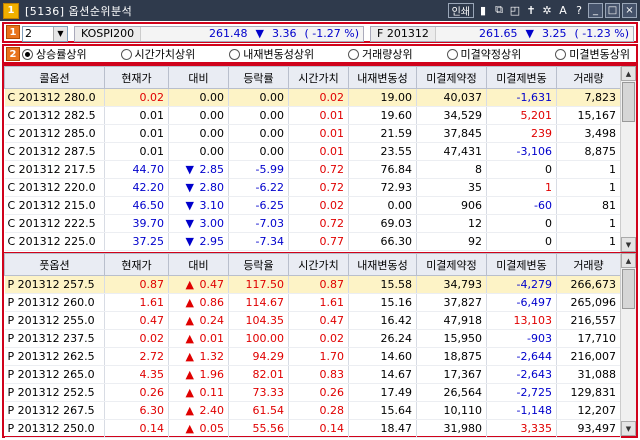 This screenshot has width=640, height=440. Describe the element at coordinates (136, 169) in the screenshot. I see `current-price: 44.70` at that location.